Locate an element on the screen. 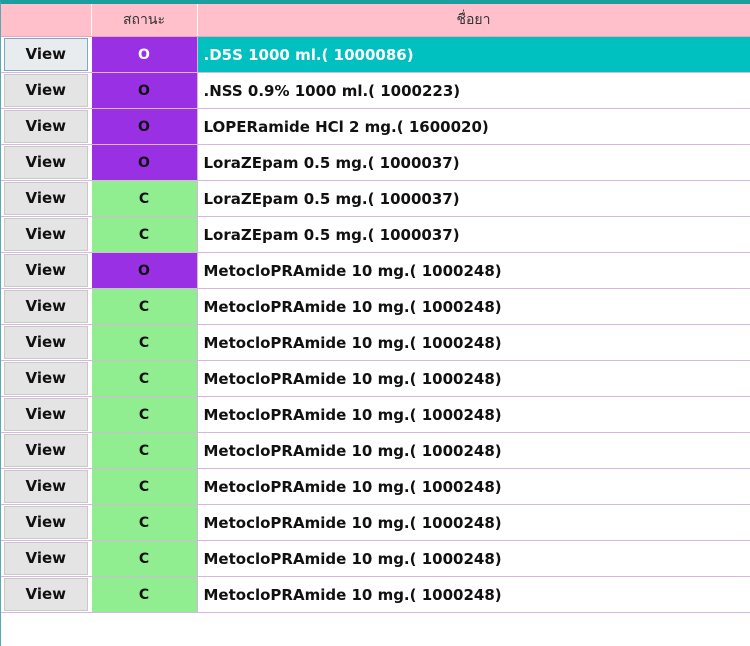 Image resolution: width=750 pixels, height=646 pixels. table-row: View O MetocloPRAmide 10 mg.( 1000248) is located at coordinates (375, 270).